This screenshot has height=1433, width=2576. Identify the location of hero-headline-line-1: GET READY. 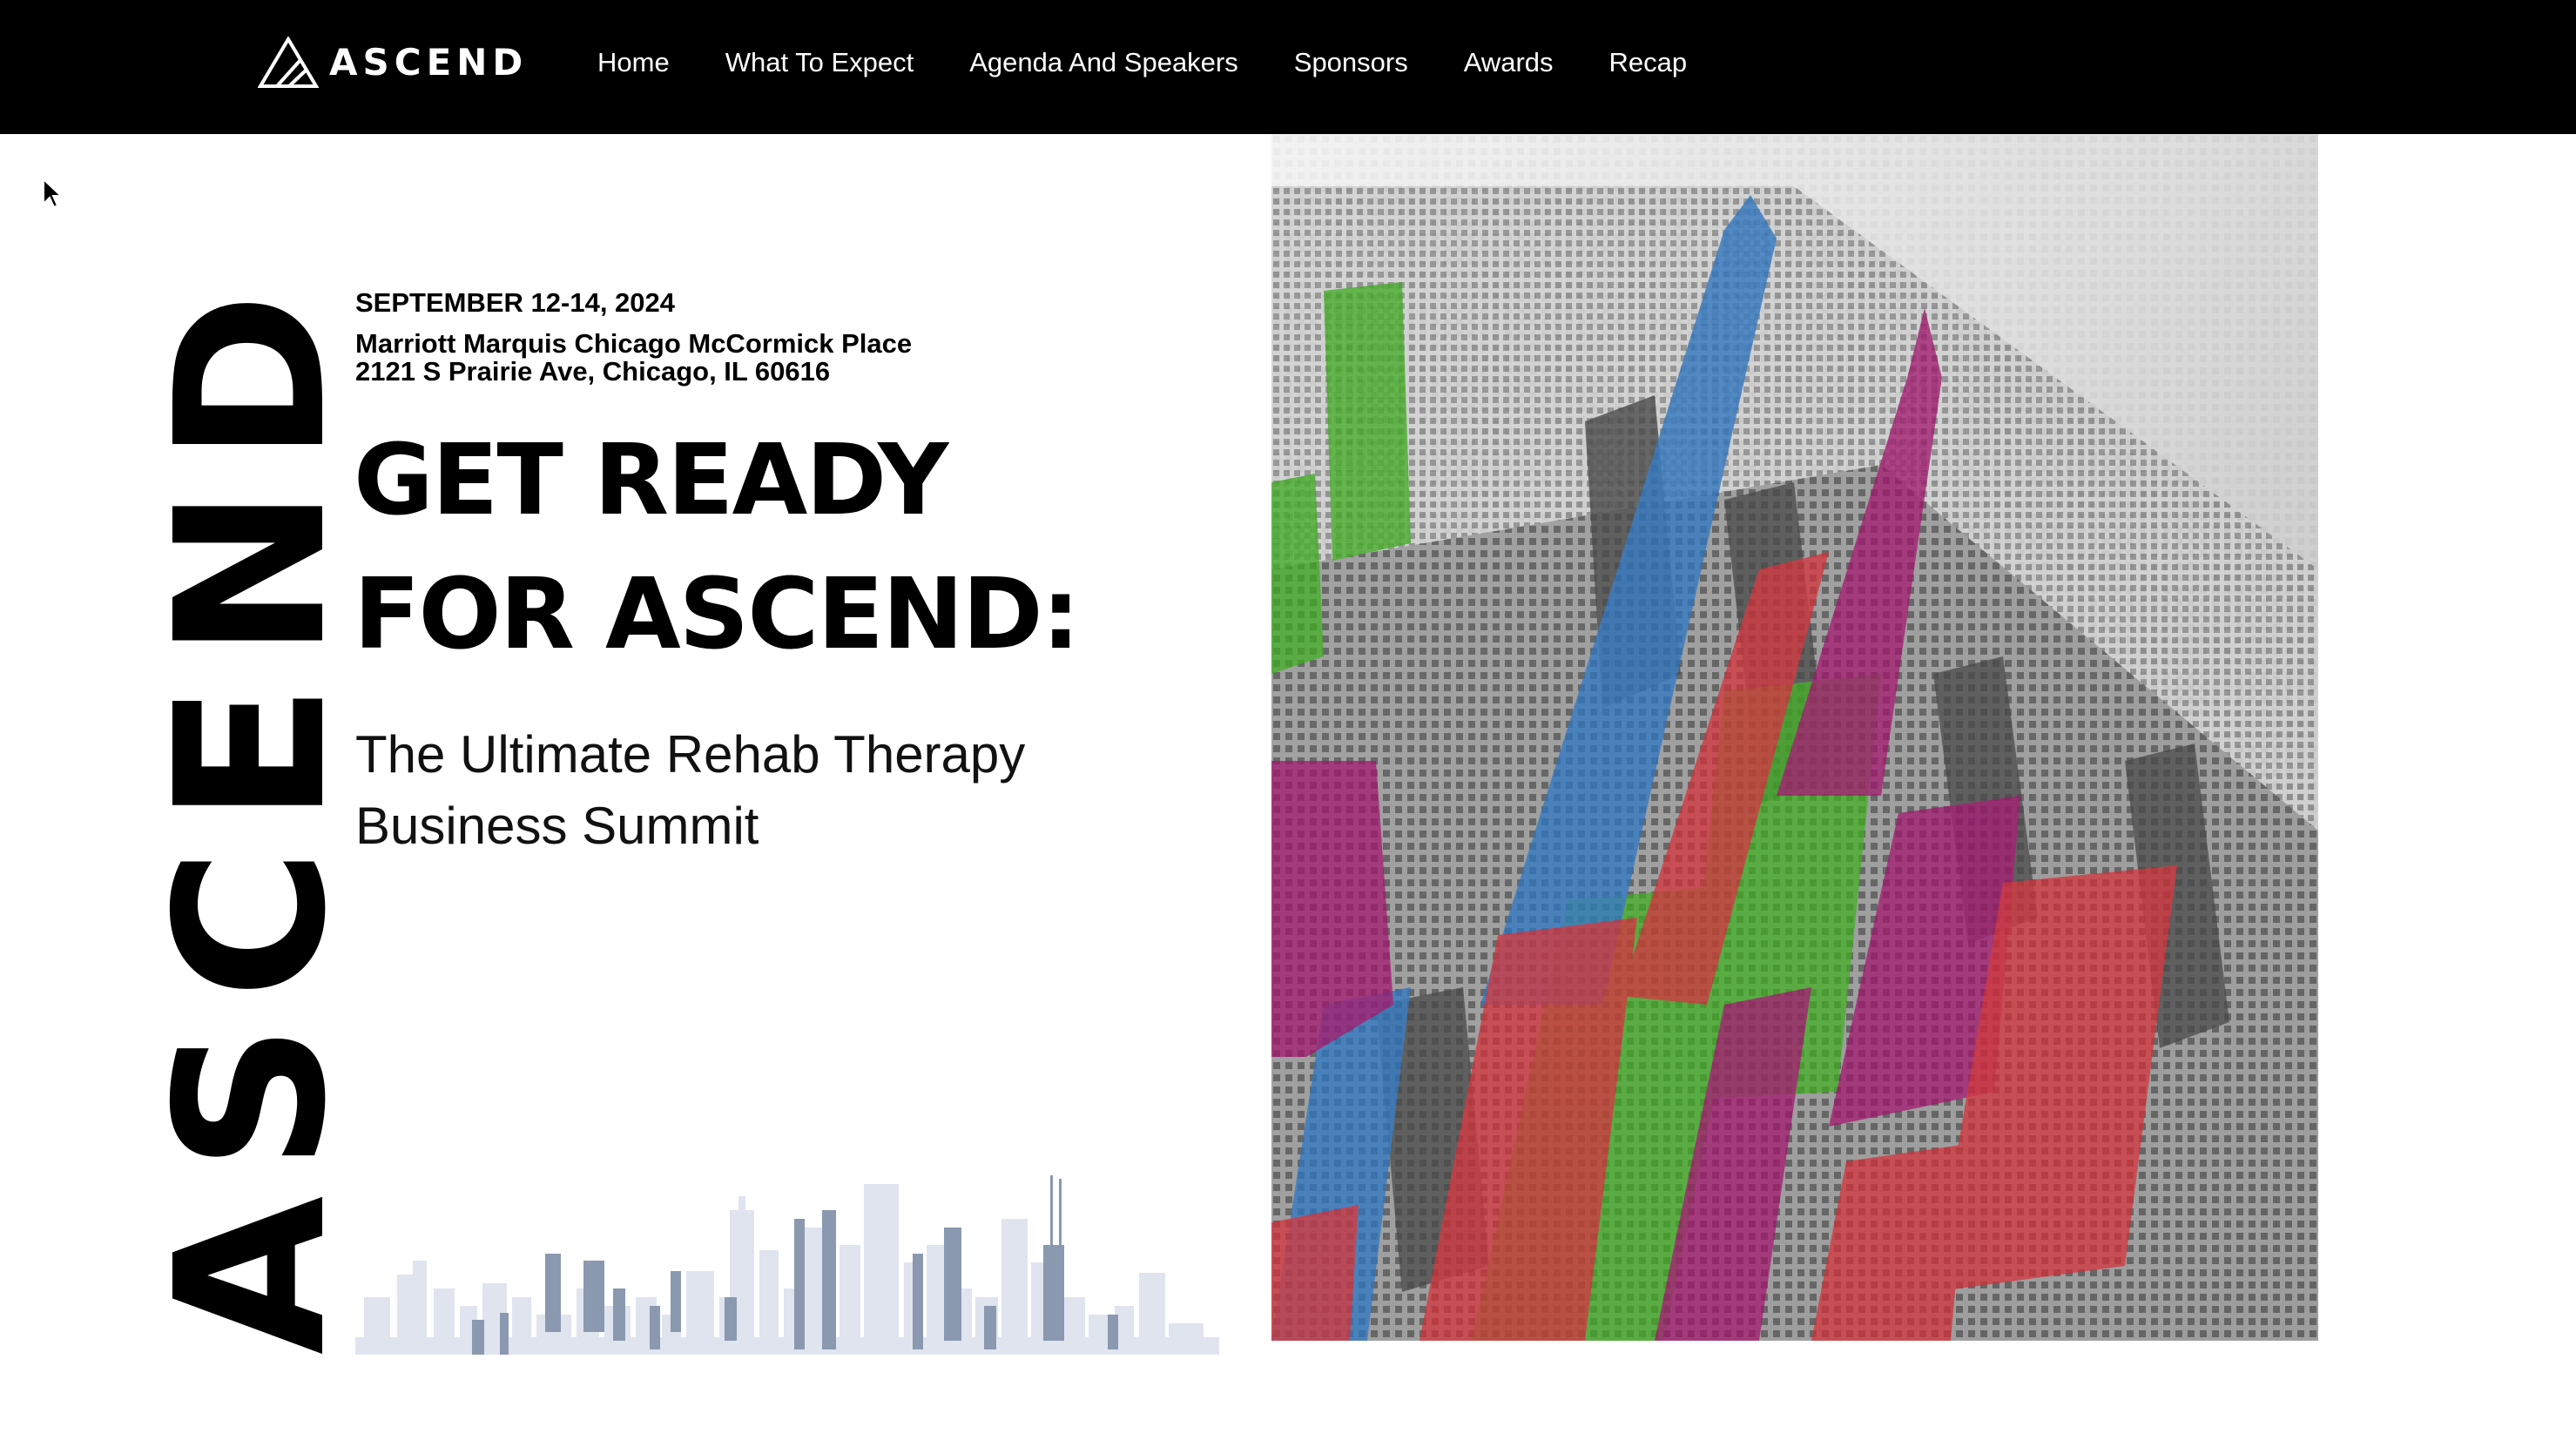
(651, 480).